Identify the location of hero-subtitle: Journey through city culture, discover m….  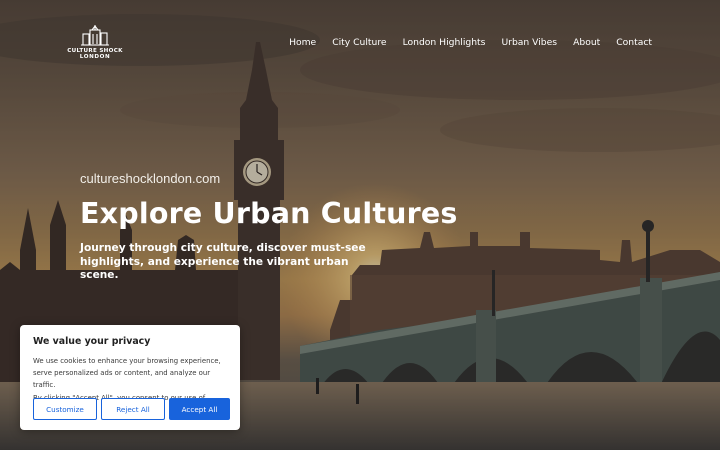
(223, 261).